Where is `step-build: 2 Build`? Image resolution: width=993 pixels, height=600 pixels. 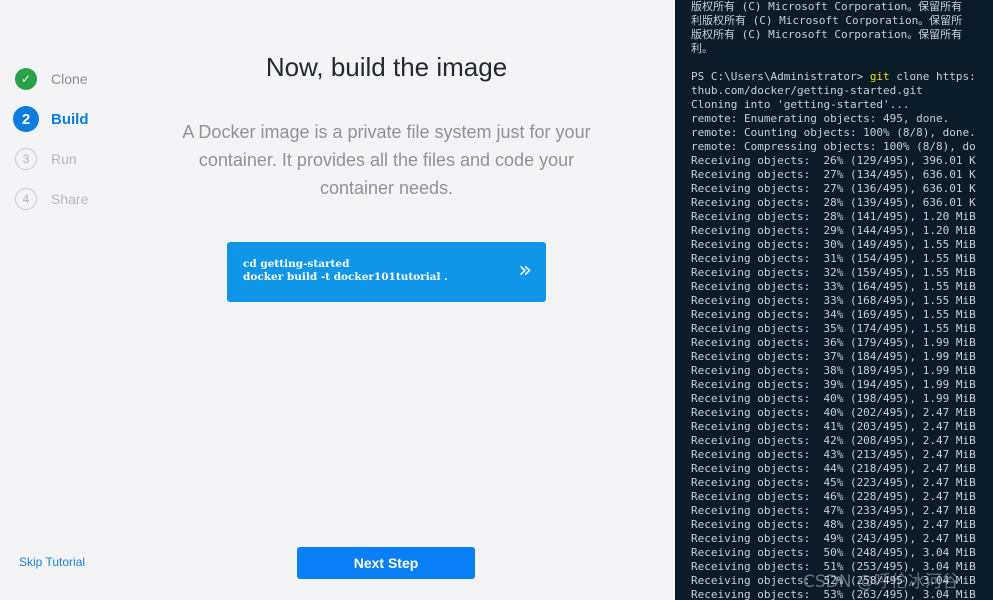
step-build: 2 Build is located at coordinates (51, 119).